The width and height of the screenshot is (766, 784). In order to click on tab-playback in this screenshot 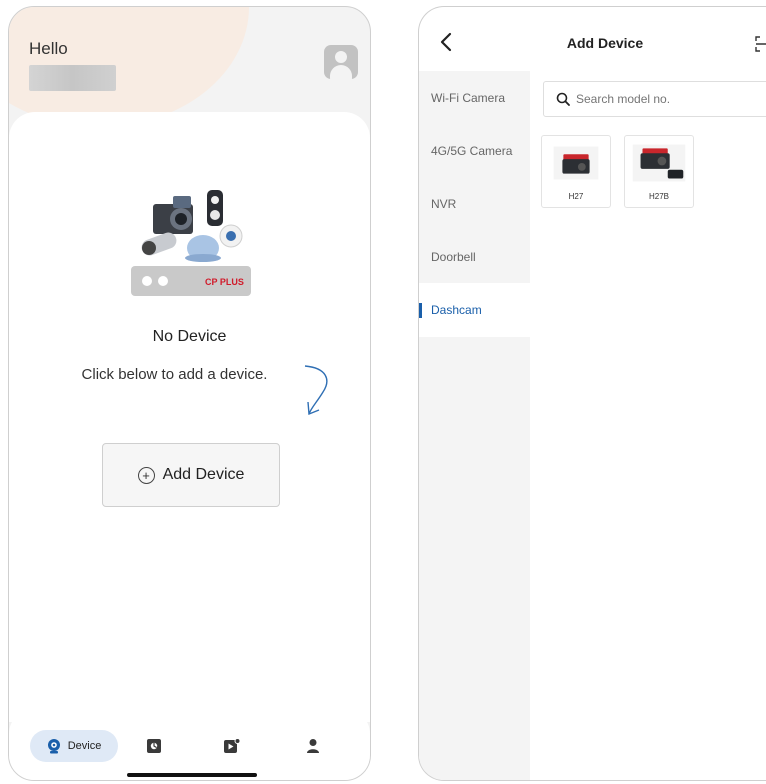, I will do `click(232, 746)`.